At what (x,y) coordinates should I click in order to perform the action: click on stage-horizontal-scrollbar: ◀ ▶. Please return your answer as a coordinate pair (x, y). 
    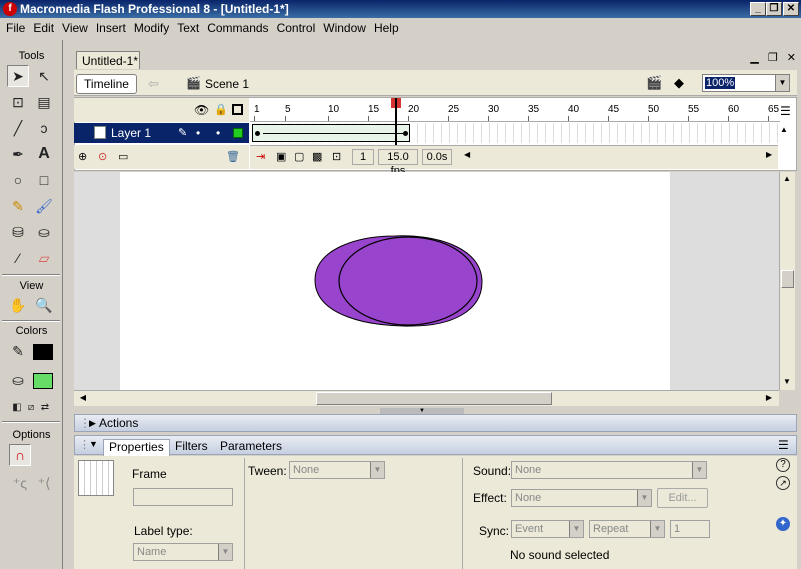
    Looking at the image, I should click on (426, 398).